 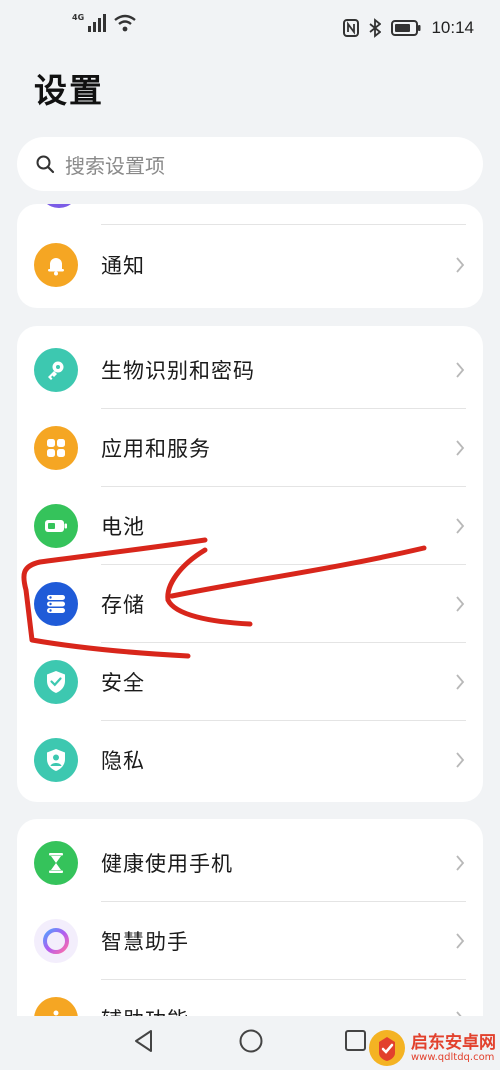 I want to click on watermark-text: 启东安卓网 www.qdltdq.com, so click(x=453, y=1048).